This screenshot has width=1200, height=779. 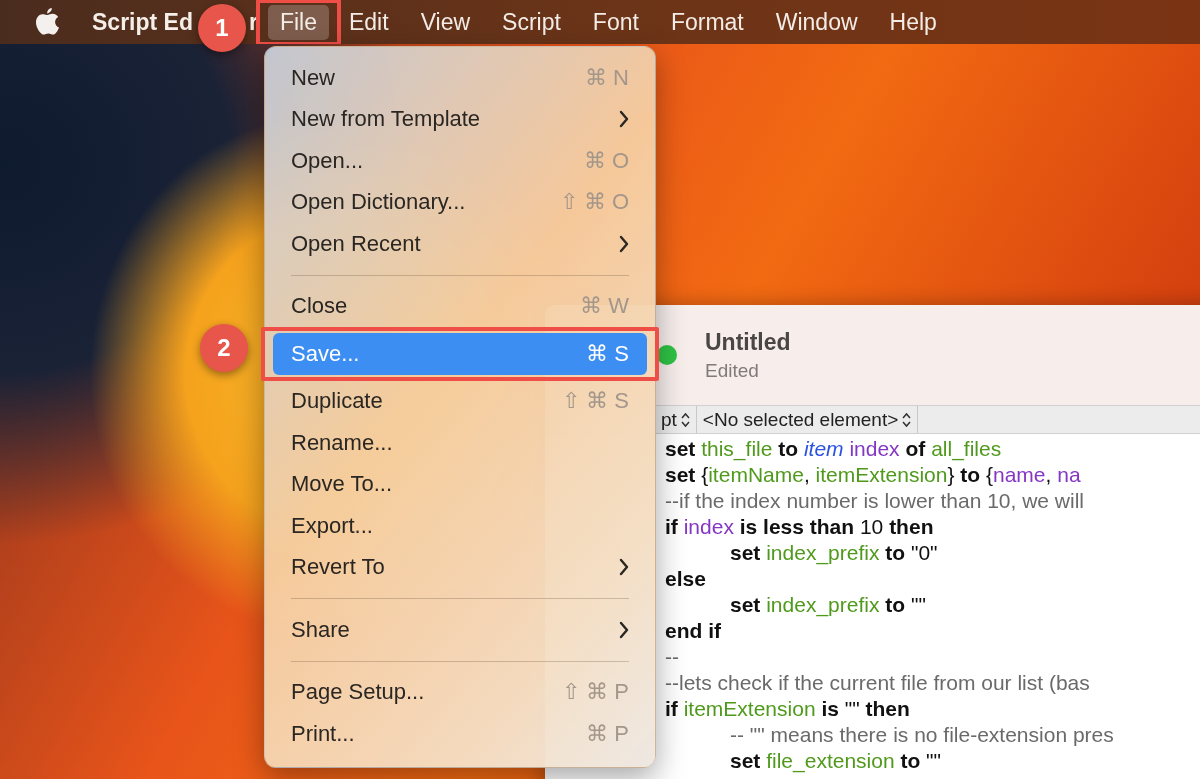 I want to click on code-line: else, so click(x=686, y=579).